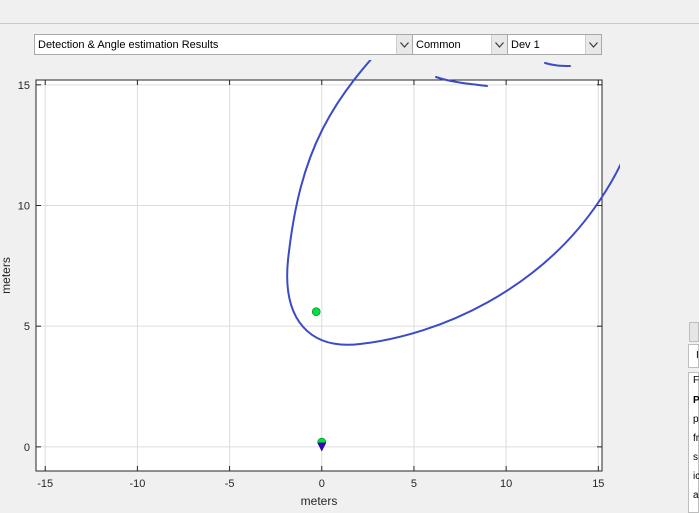 The height and width of the screenshot is (513, 699). What do you see at coordinates (27, 327) in the screenshot?
I see `y-tick-label: 5` at bounding box center [27, 327].